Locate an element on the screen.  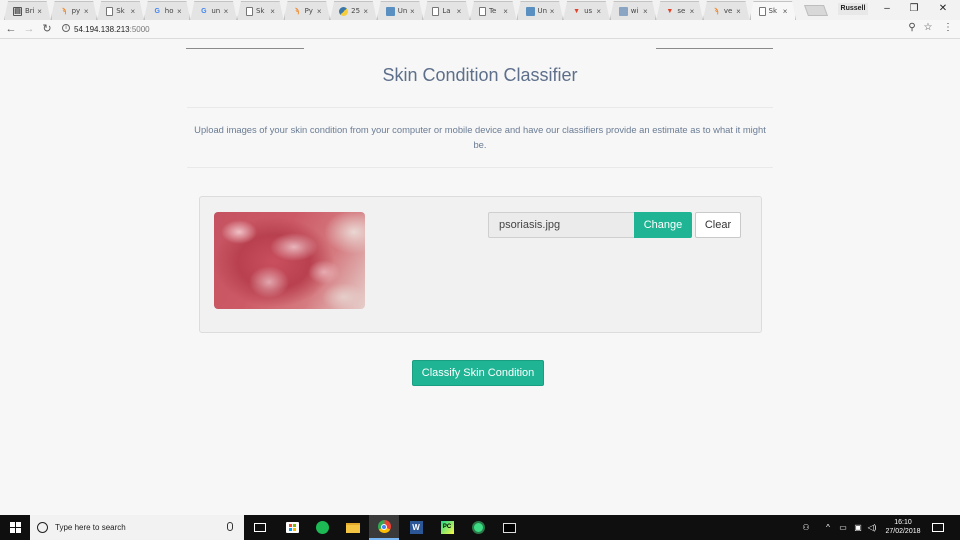
browser-tab: ϡ Py × is located at coordinates (307, 10).